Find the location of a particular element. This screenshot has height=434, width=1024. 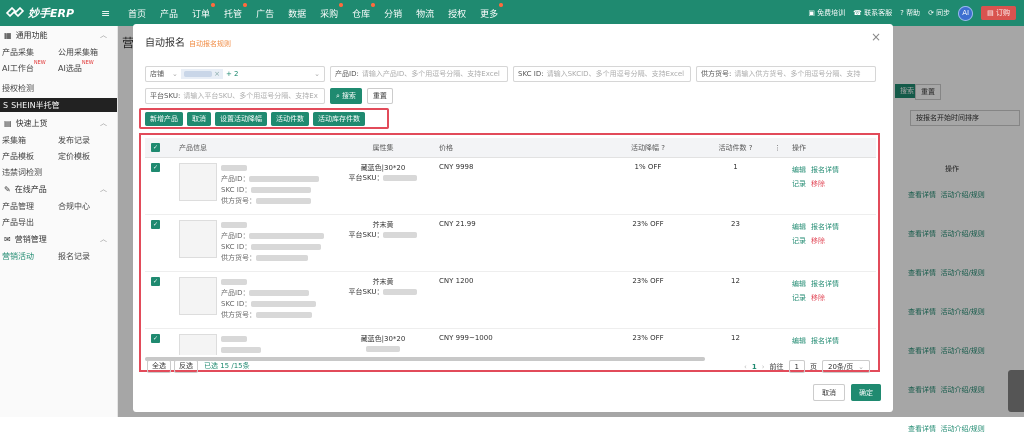

per-page-select: 20条/页 ⌄ is located at coordinates (846, 366).